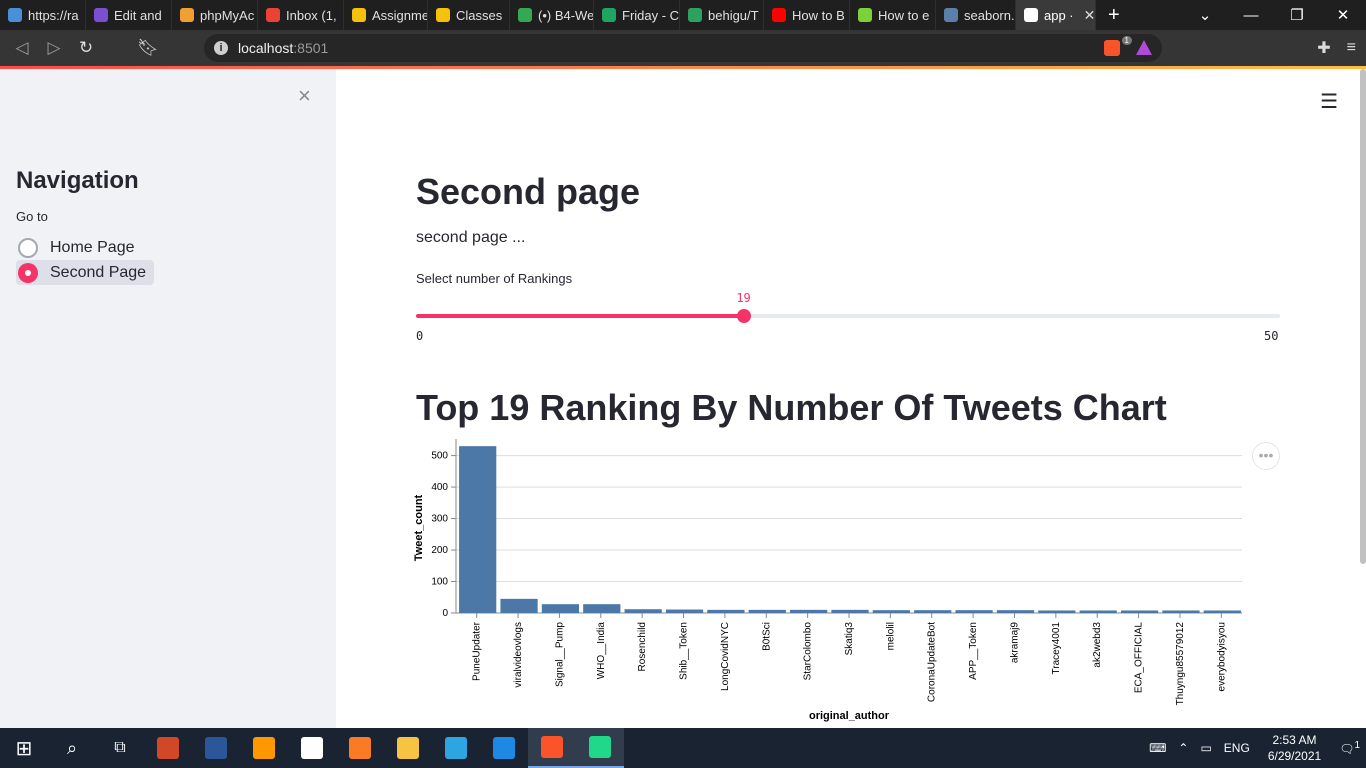  I want to click on browser-tab: (•) B4-We, so click(552, 15).